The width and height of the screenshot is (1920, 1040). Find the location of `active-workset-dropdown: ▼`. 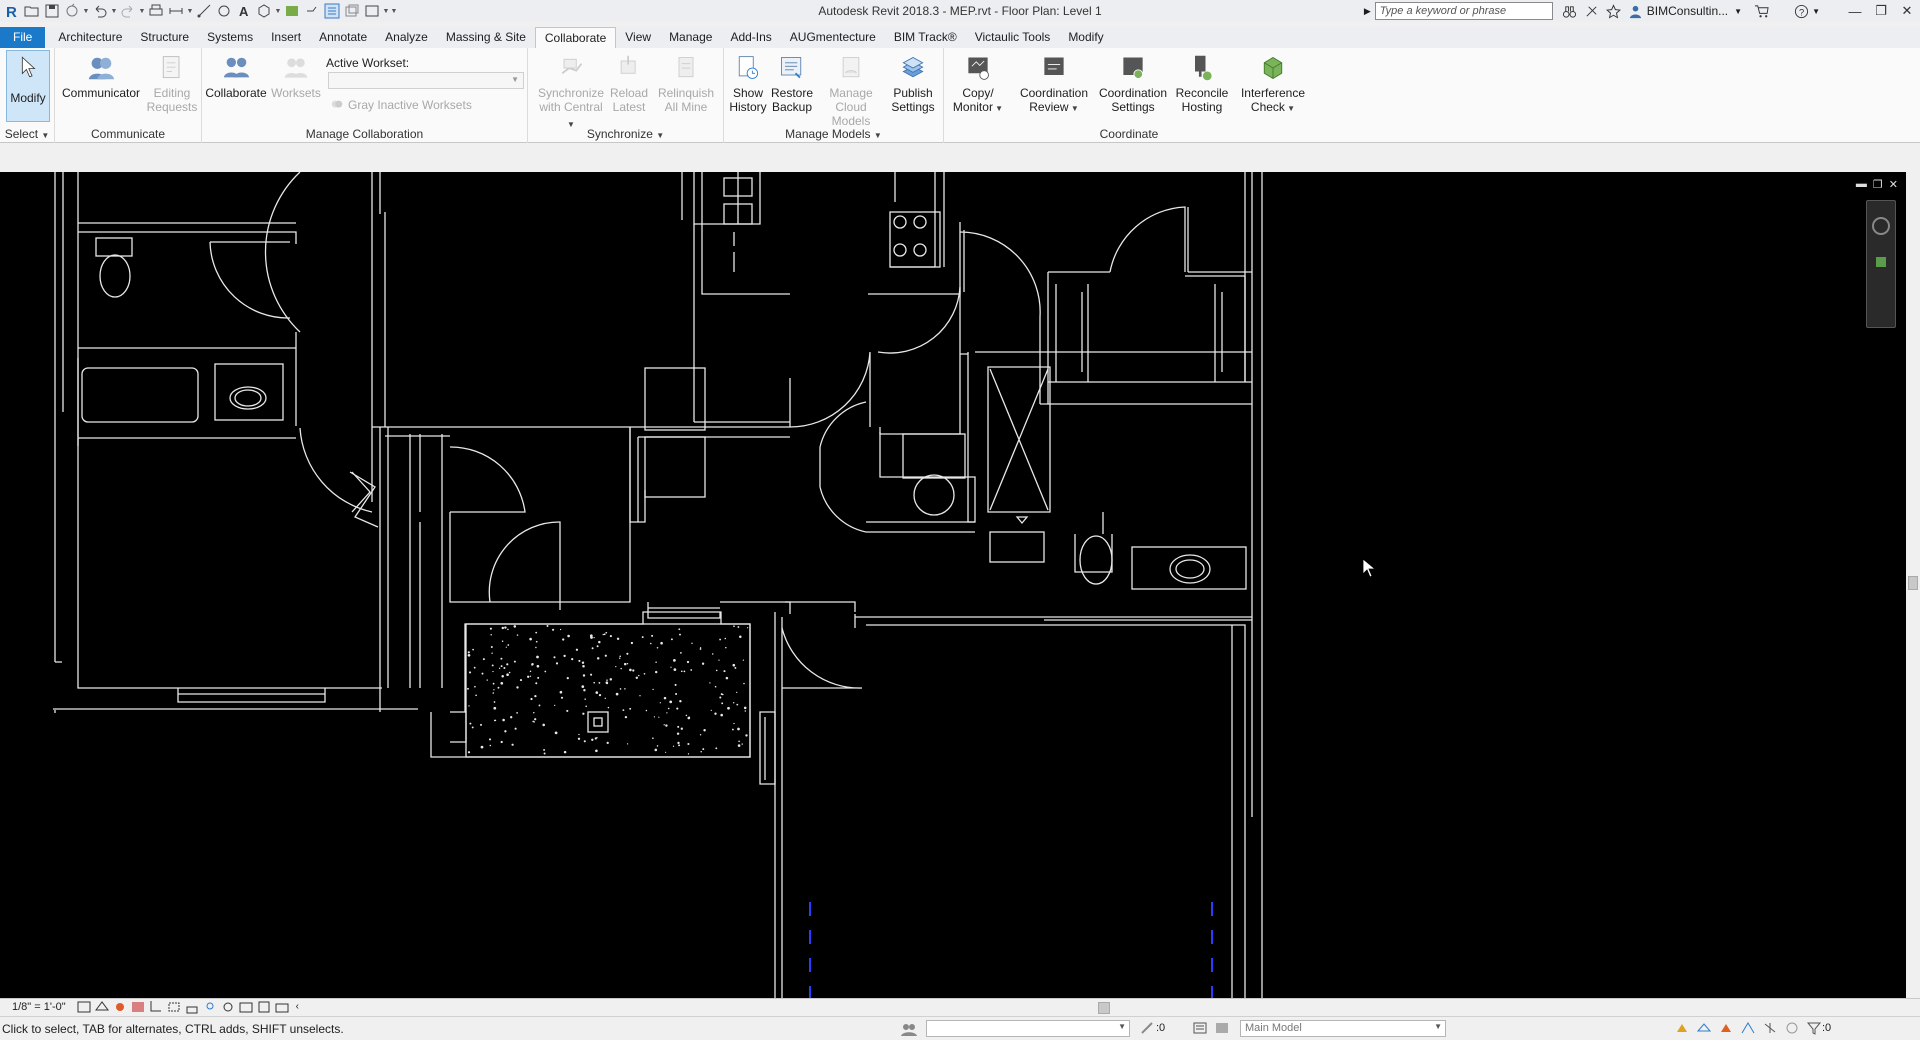

active-workset-dropdown: ▼ is located at coordinates (426, 80).